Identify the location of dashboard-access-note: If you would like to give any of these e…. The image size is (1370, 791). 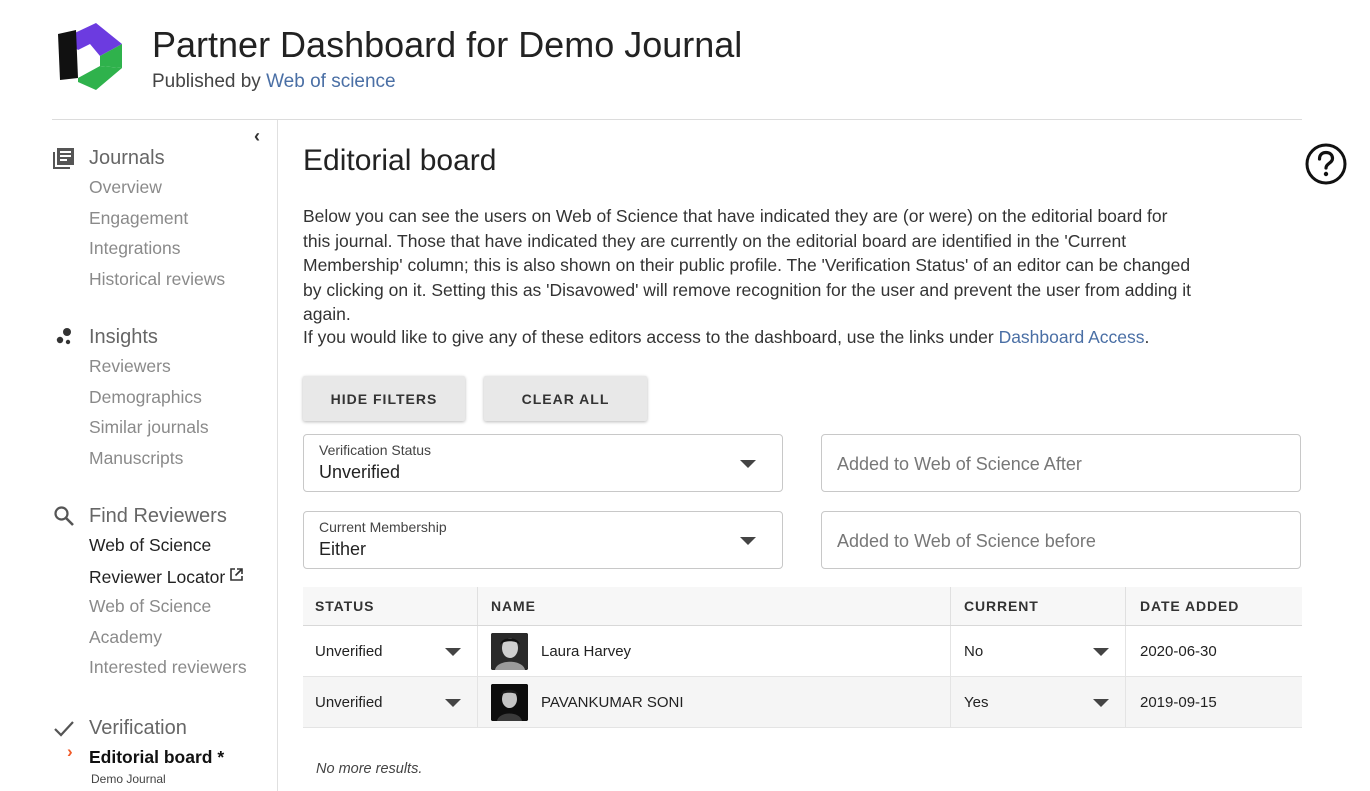
(803, 337).